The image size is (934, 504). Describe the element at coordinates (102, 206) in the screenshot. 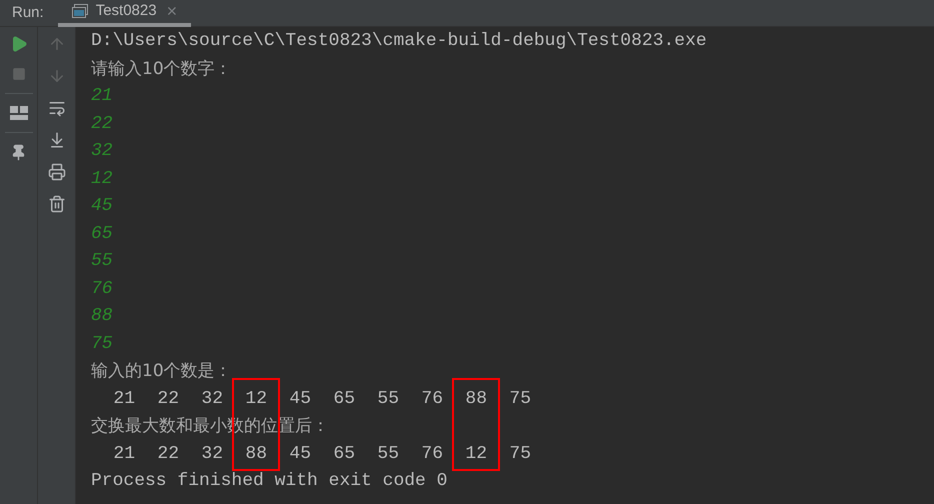

I see `input-text: 45` at that location.